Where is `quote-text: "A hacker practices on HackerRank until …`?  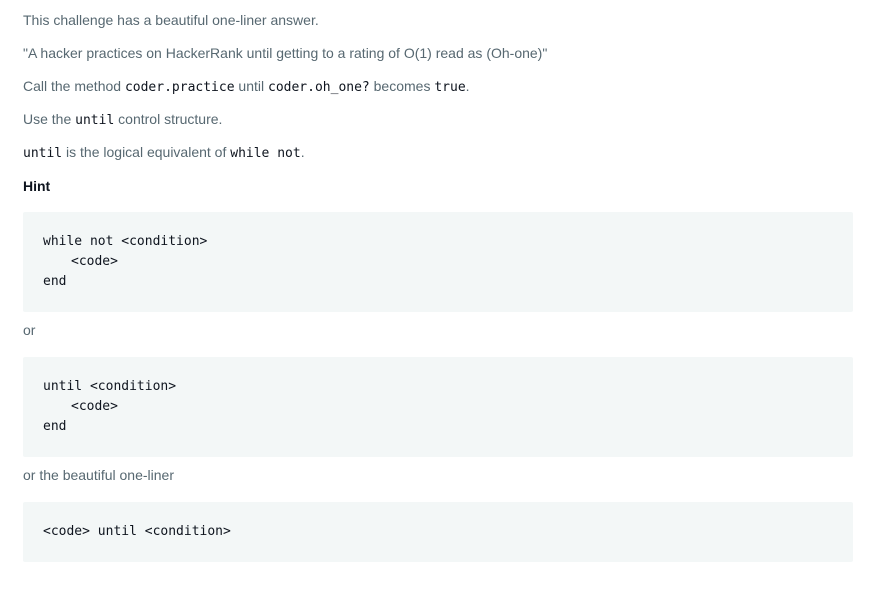 quote-text: "A hacker practices on HackerRank until … is located at coordinates (285, 53).